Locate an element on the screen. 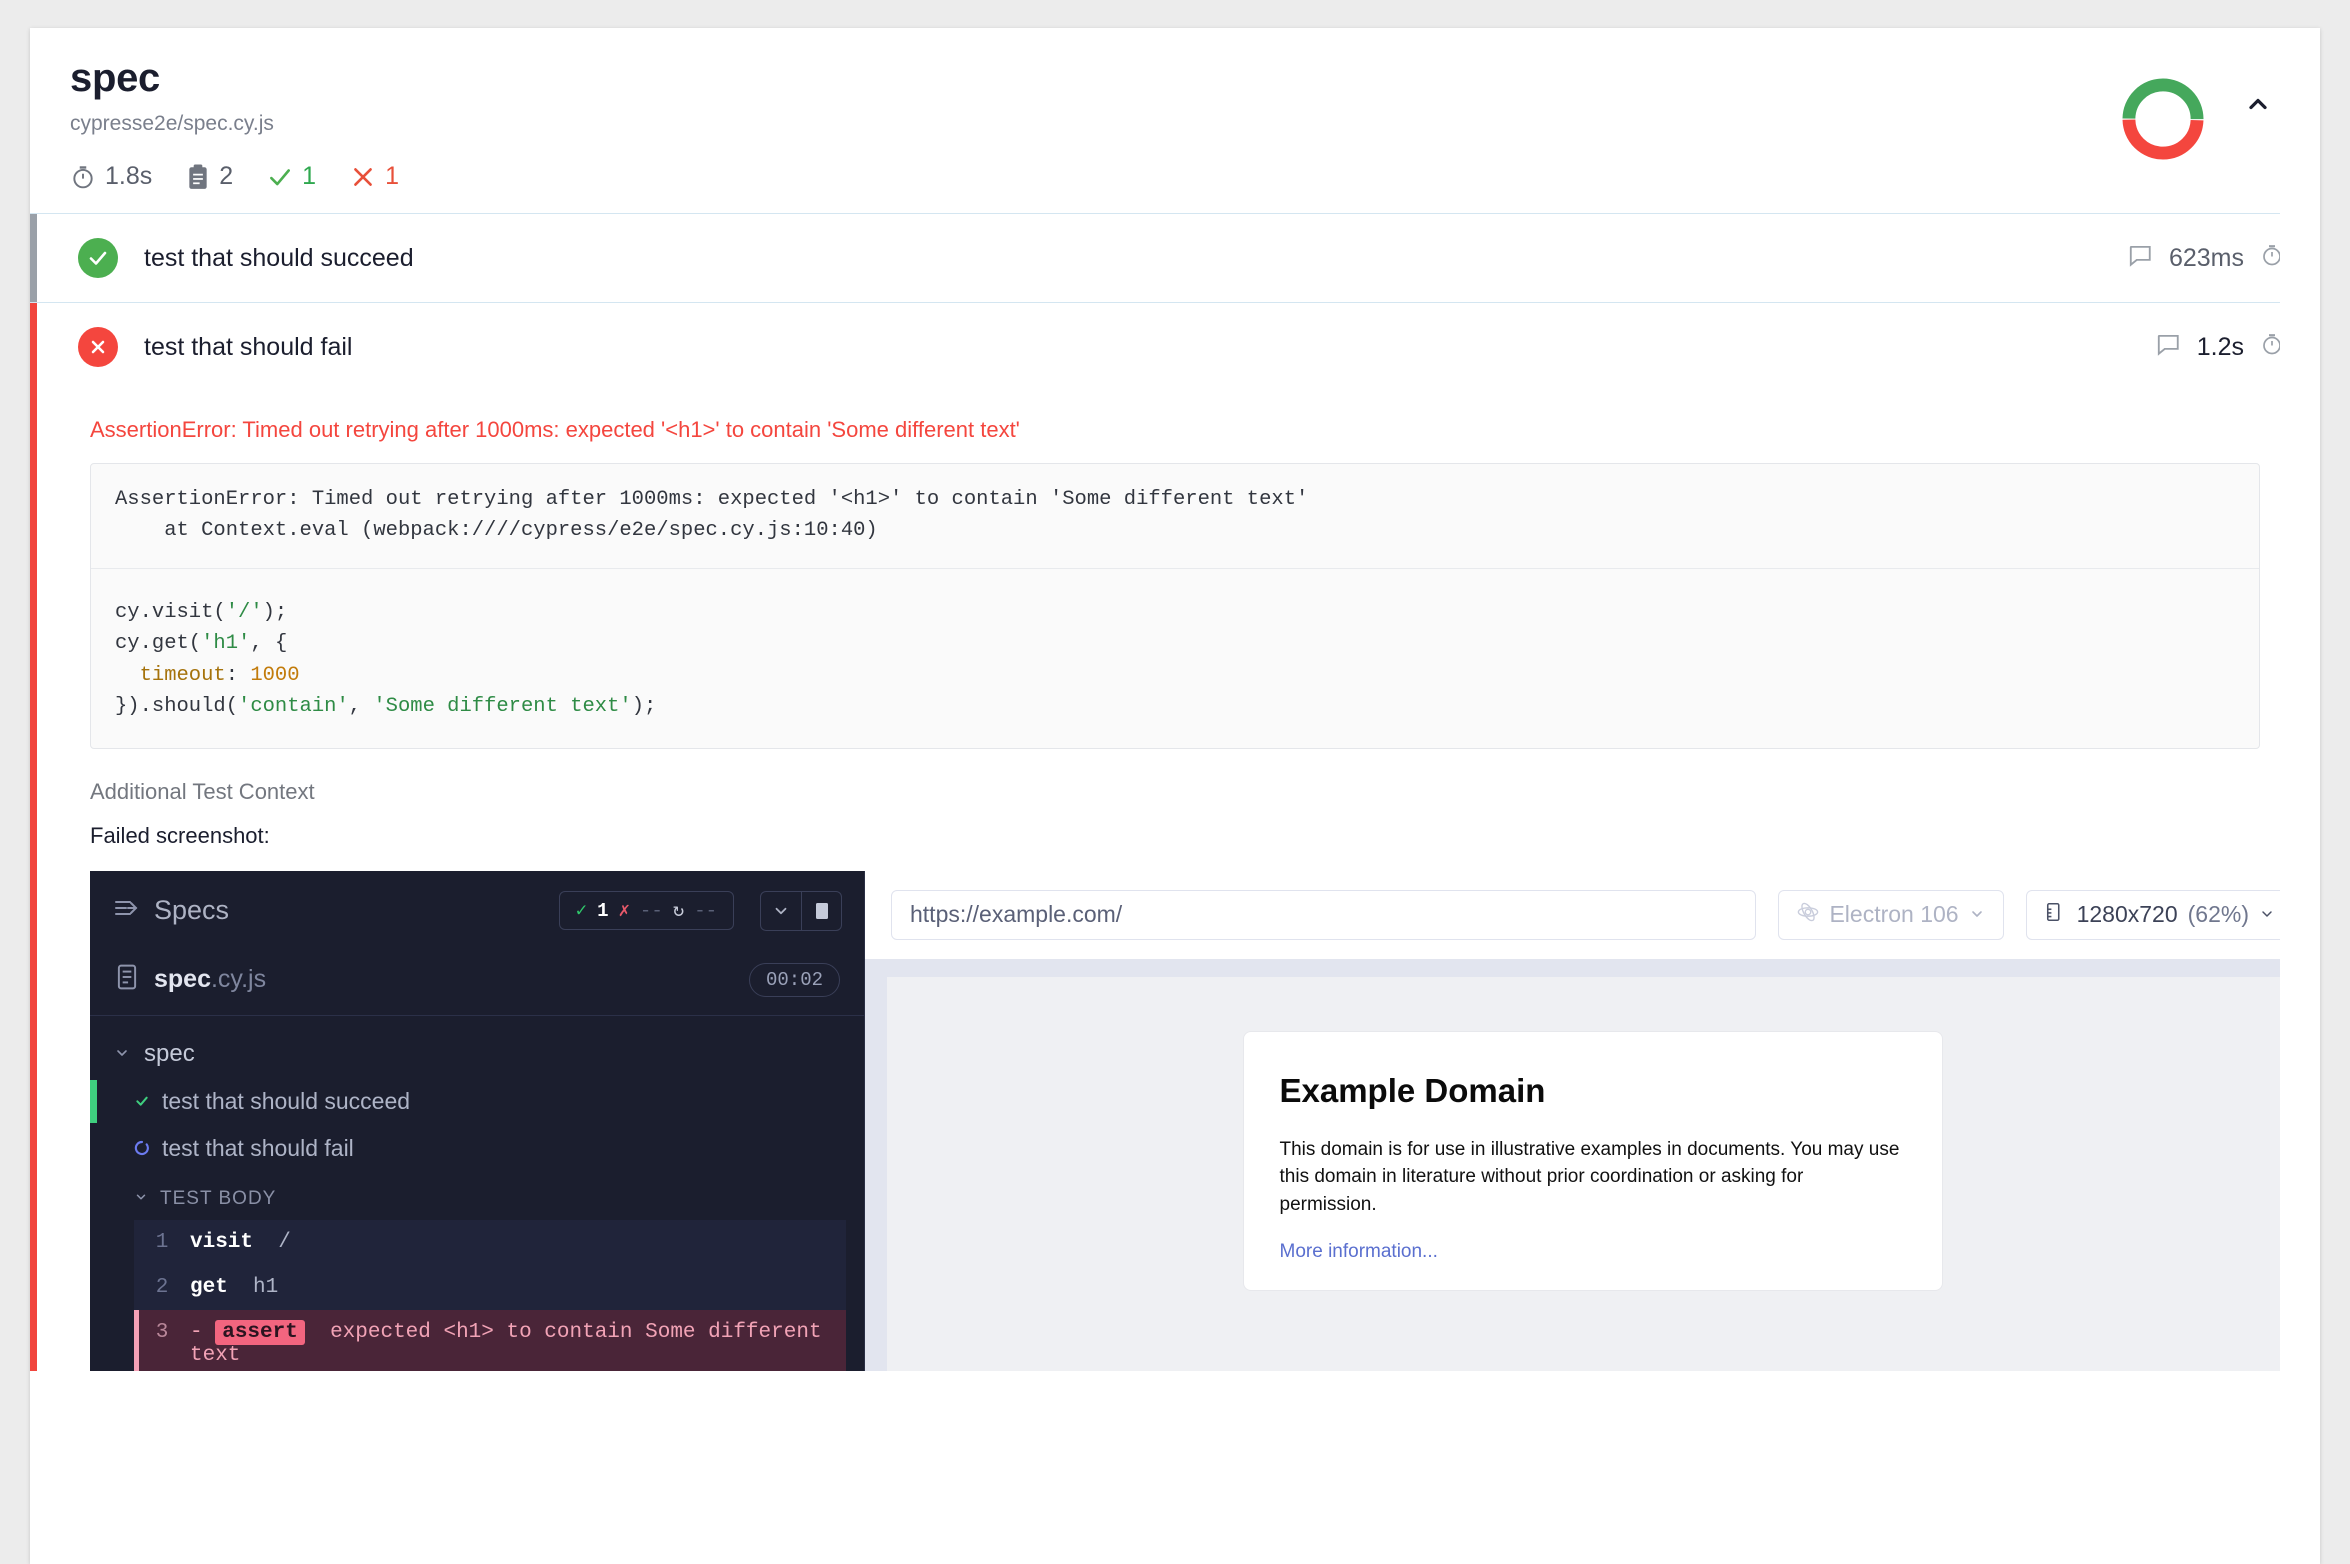 The height and width of the screenshot is (1564, 2350). stopwatch-icon is located at coordinates (83, 177).